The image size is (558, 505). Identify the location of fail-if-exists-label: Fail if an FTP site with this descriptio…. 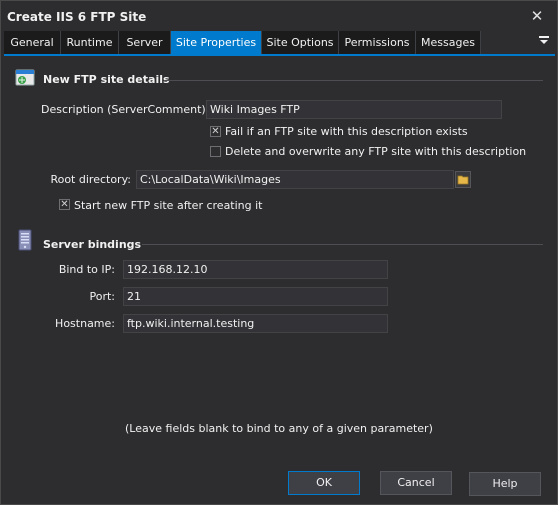
(346, 131).